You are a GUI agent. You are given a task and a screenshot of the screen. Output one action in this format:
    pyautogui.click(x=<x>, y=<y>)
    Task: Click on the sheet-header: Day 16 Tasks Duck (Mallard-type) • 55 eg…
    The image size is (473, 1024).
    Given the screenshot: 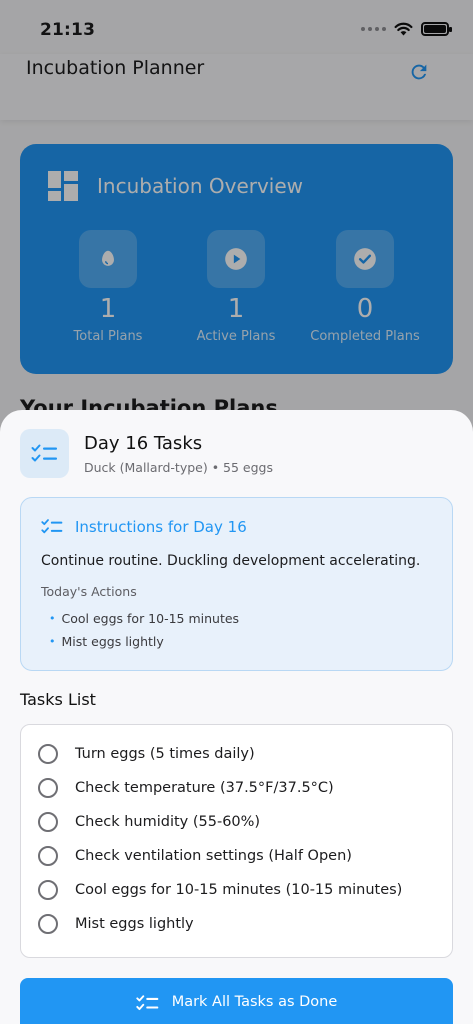 What is the action you would take?
    pyautogui.click(x=146, y=453)
    